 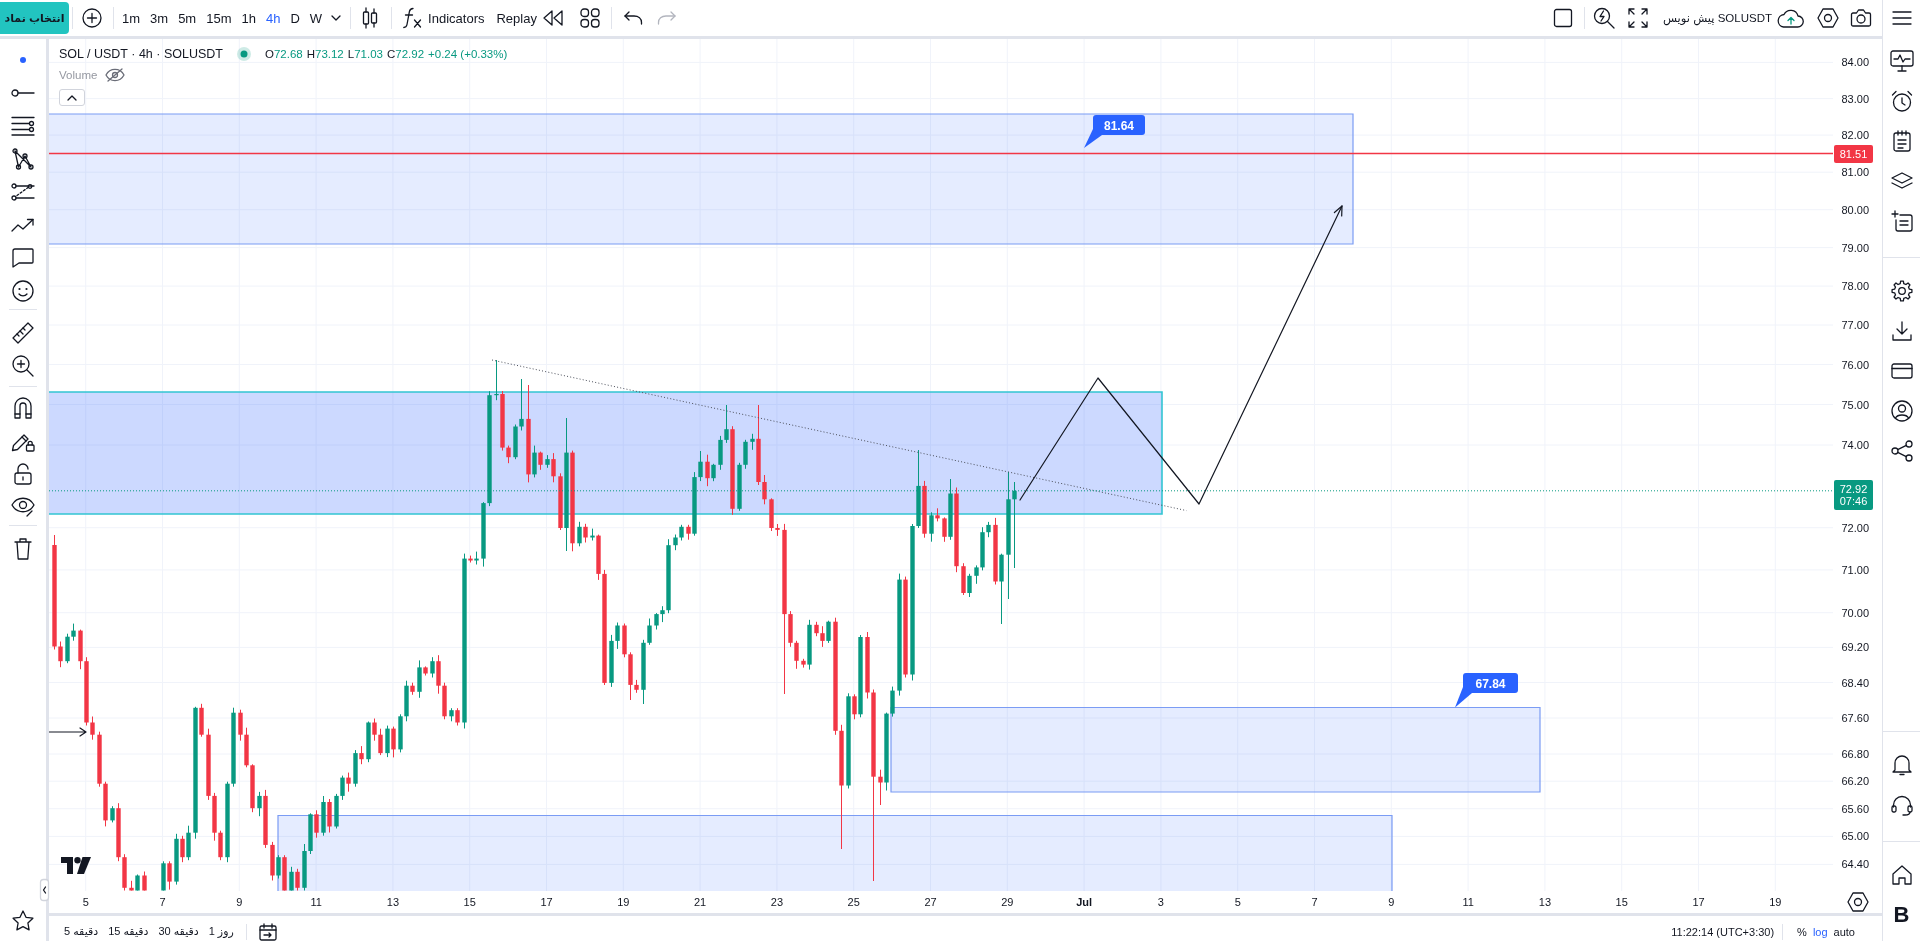 I want to click on magnet-icon, so click(x=23, y=407).